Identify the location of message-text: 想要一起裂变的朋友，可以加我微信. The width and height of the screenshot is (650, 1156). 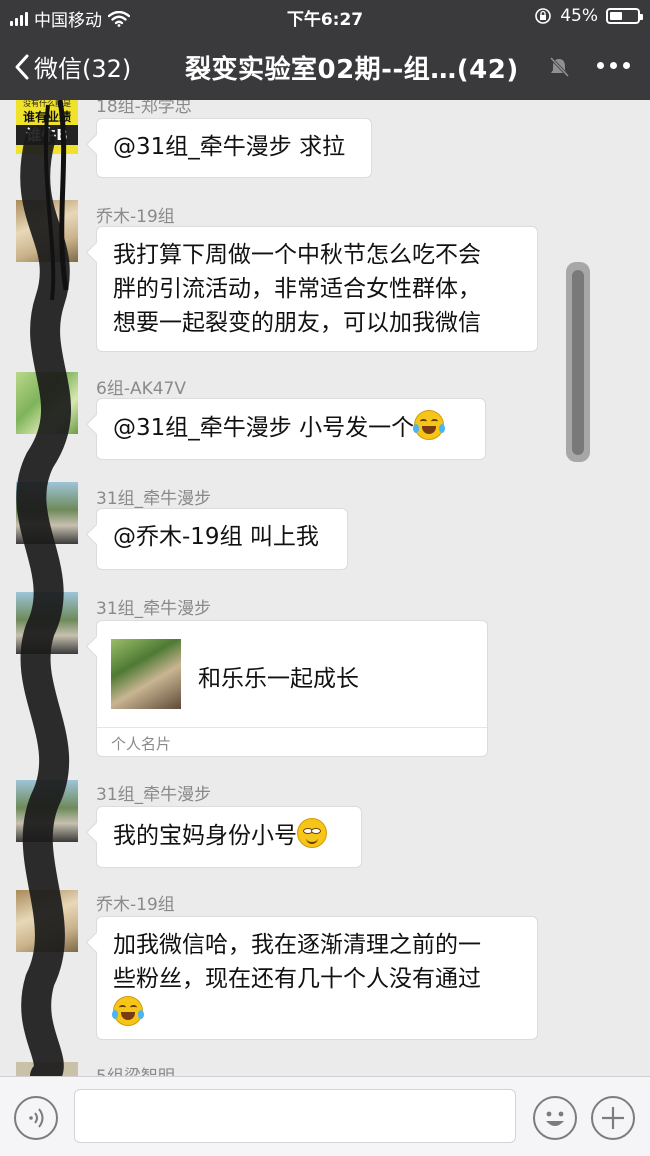
(297, 323).